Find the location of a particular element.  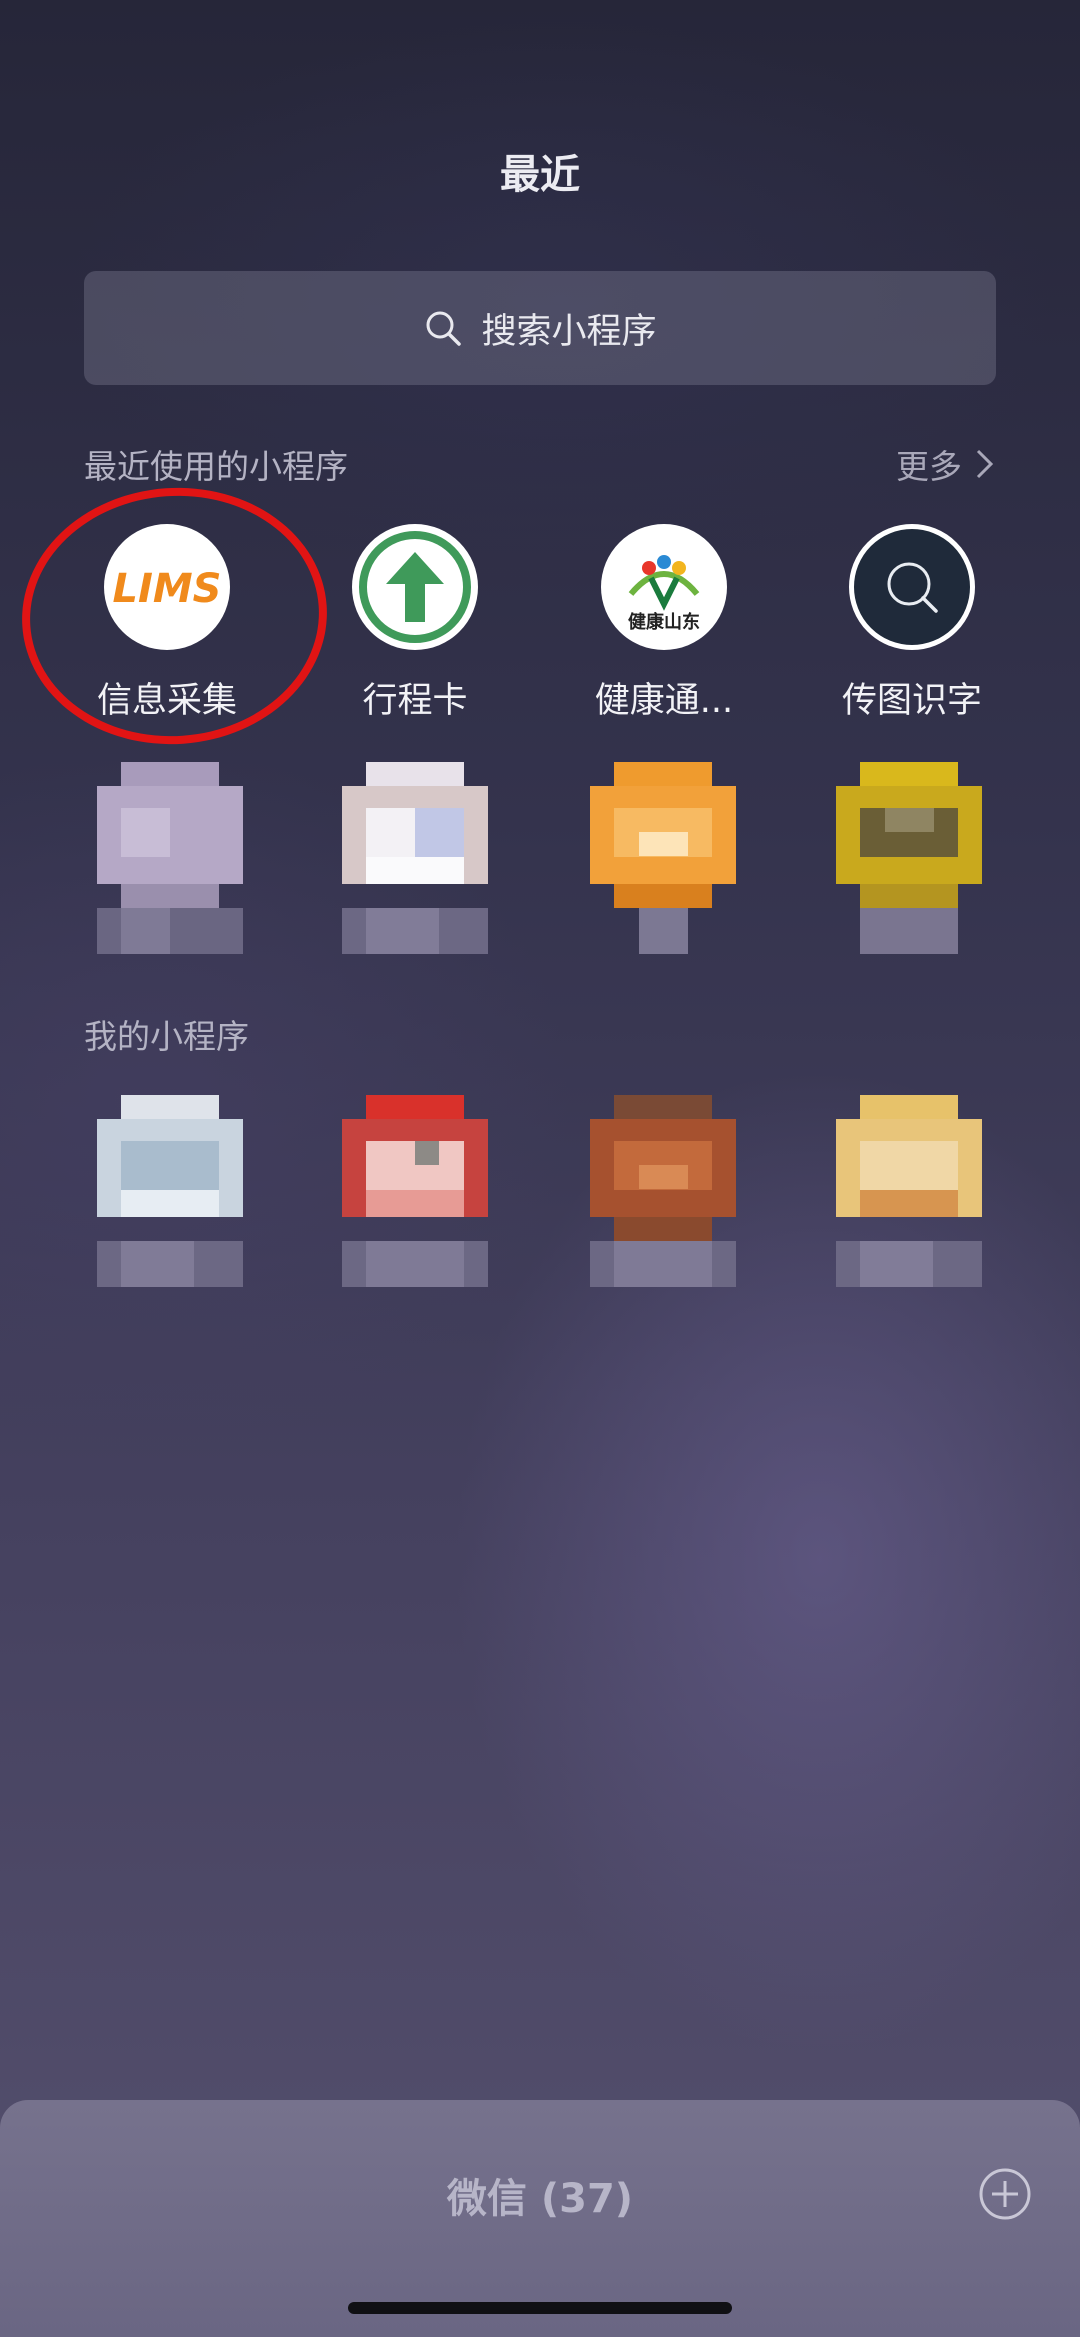

my-section-label: 我的小程序 is located at coordinates (166, 1036).